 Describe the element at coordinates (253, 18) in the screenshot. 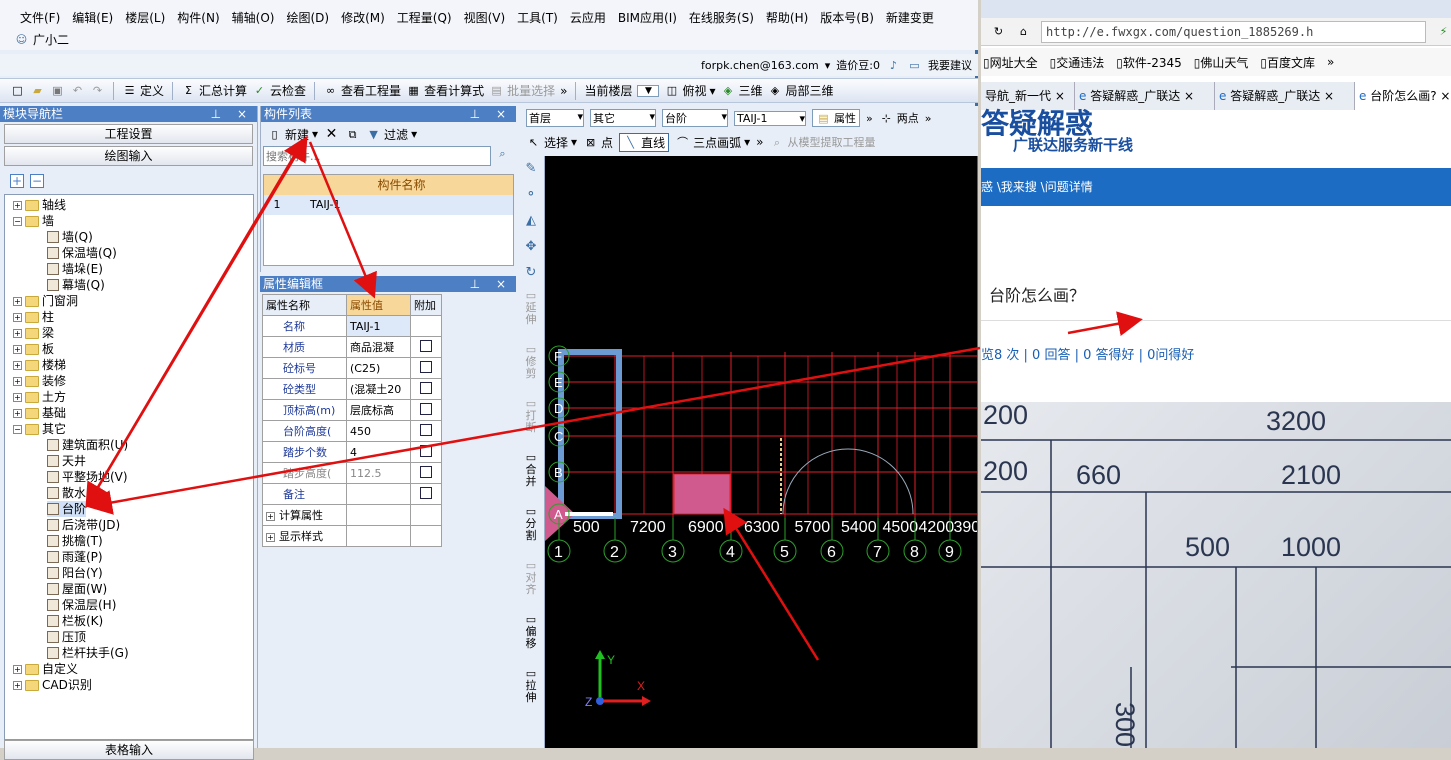

I see `menu-item: 辅轴(O)` at that location.